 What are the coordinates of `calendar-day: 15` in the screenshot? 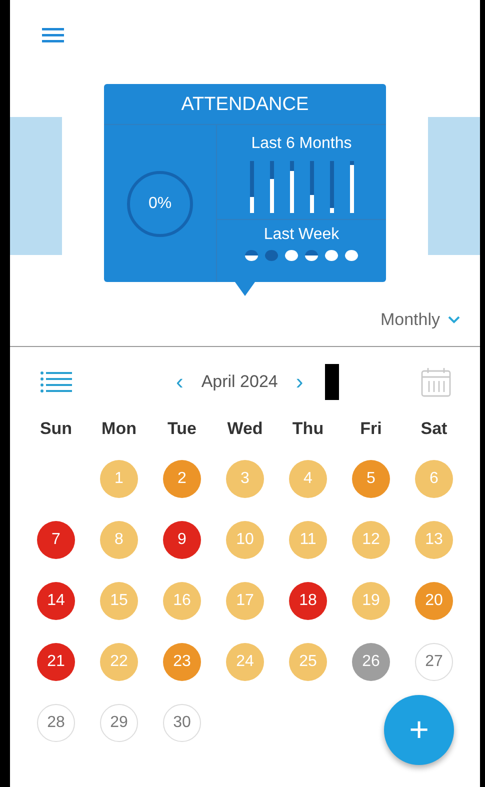 It's located at (119, 601).